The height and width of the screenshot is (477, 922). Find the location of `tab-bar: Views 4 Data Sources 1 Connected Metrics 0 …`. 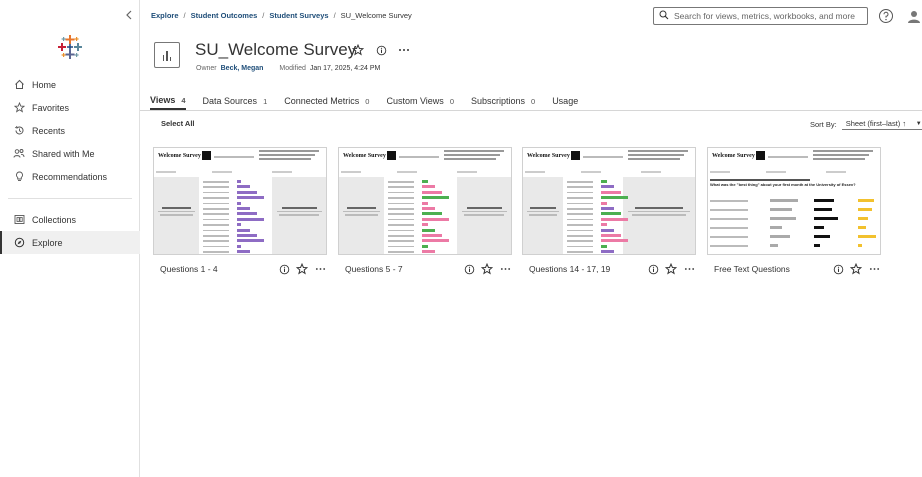

tab-bar: Views 4 Data Sources 1 Connected Metrics 0 … is located at coordinates (372, 102).